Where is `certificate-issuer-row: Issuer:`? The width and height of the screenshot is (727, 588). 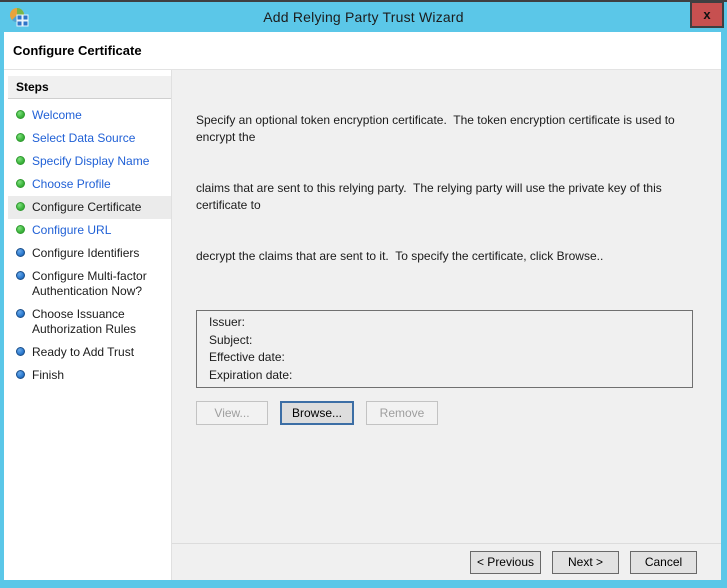
certificate-issuer-row: Issuer: is located at coordinates (444, 322).